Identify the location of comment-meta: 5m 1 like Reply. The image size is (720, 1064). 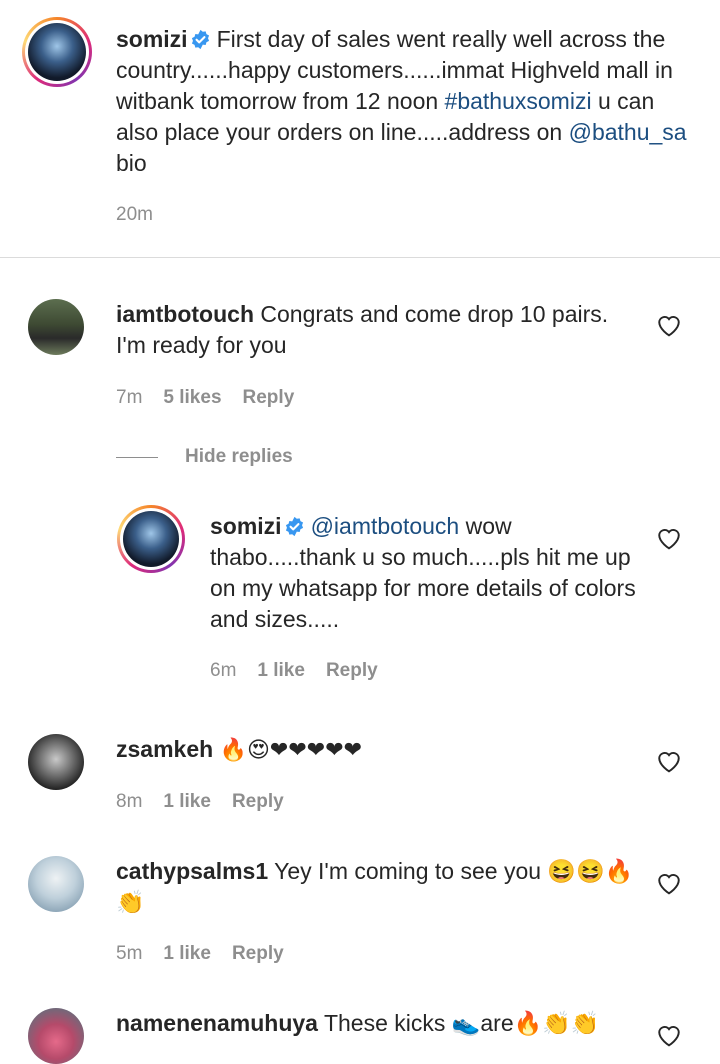
(200, 954).